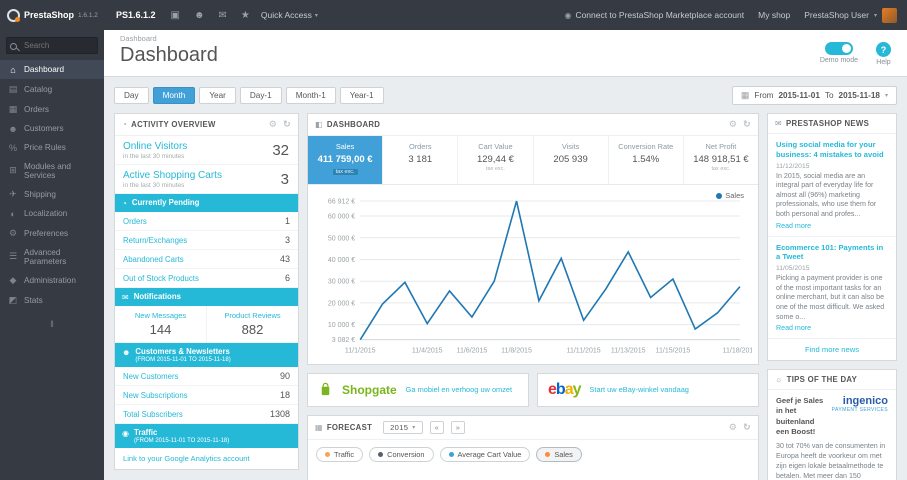  Describe the element at coordinates (217, 95) in the screenshot. I see `period-year-button: Year` at that location.